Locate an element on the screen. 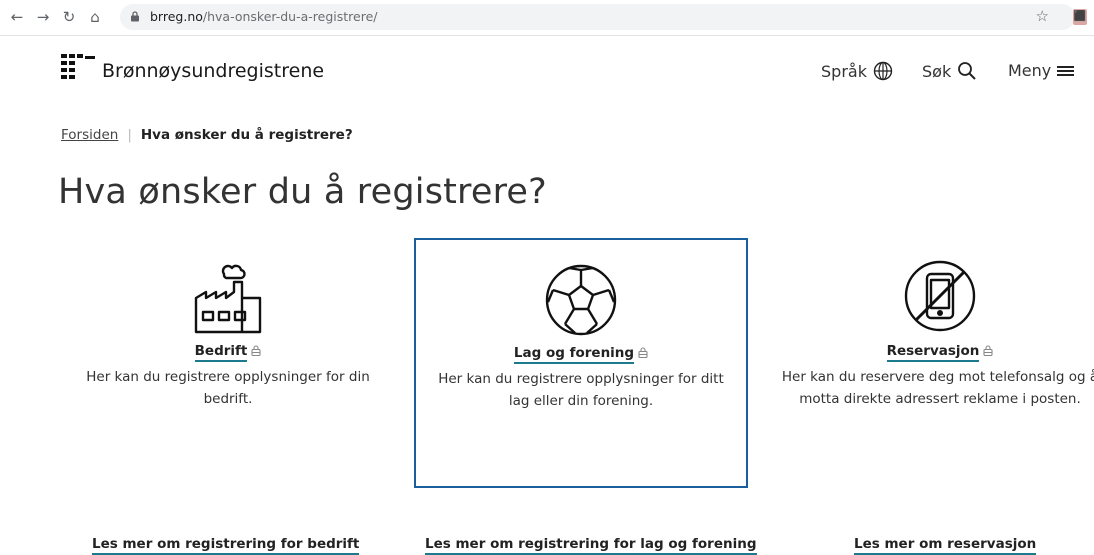 This screenshot has width=1094, height=555. search-label: Søk is located at coordinates (937, 71).